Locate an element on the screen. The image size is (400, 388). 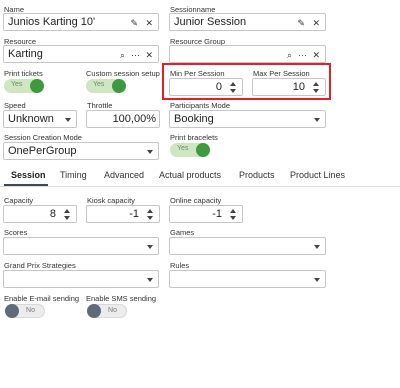
sessionname-value: Junior Session is located at coordinates (210, 22).